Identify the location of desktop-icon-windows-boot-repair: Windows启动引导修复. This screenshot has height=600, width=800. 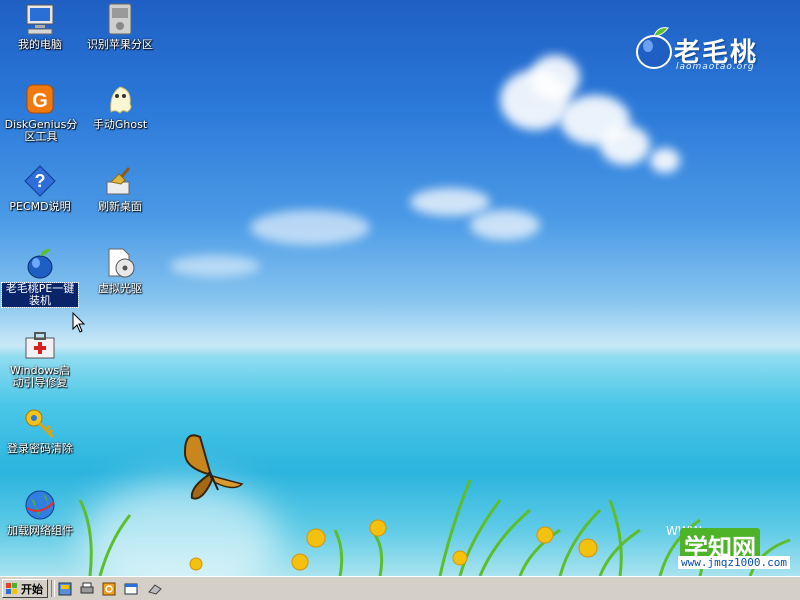
(40, 358).